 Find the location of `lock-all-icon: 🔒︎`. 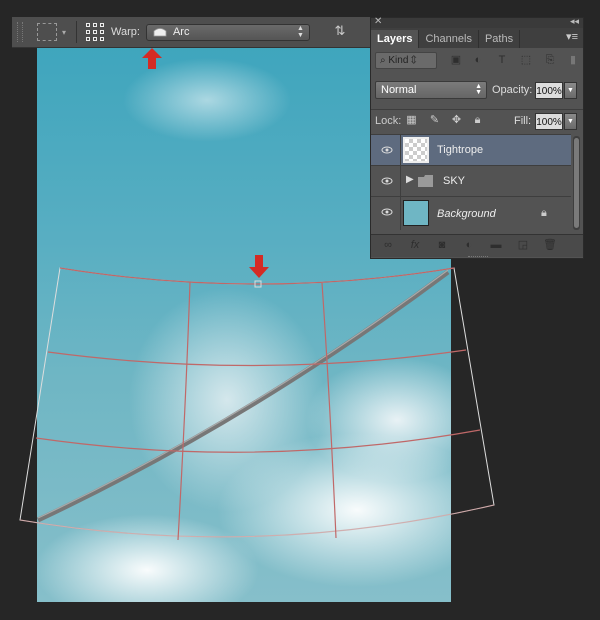

lock-all-icon: 🔒︎ is located at coordinates (477, 120).